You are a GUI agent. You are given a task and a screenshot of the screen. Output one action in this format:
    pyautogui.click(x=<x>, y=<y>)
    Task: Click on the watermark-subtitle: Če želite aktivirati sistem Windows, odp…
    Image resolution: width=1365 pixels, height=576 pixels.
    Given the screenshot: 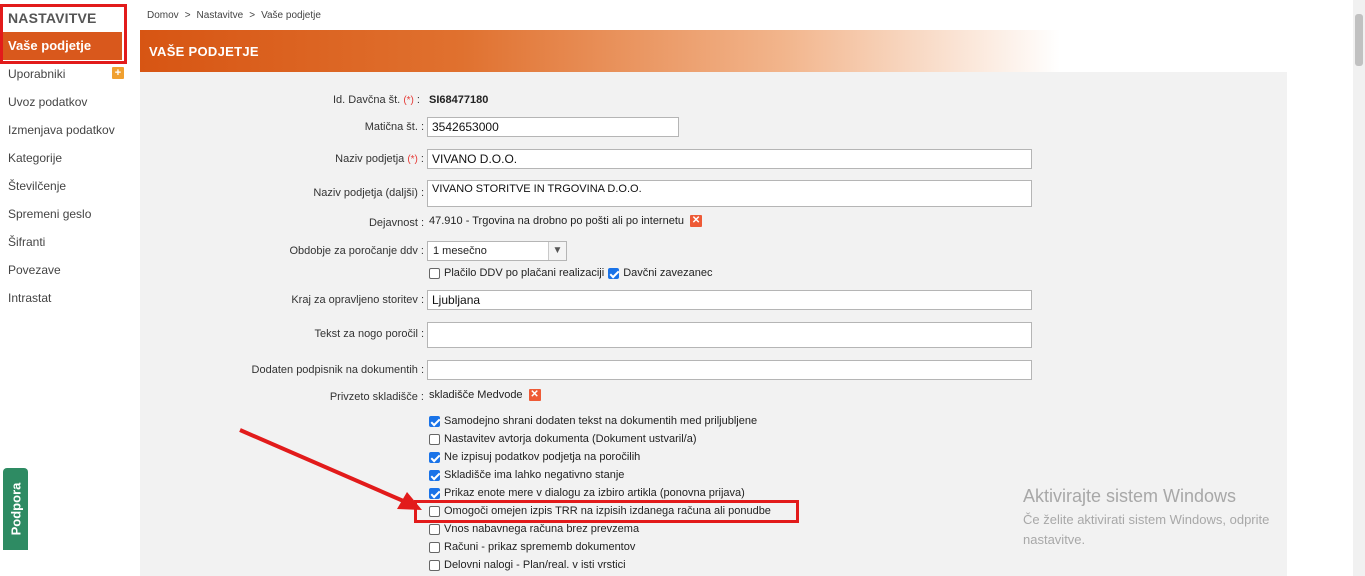 What is the action you would take?
    pyautogui.click(x=1146, y=529)
    